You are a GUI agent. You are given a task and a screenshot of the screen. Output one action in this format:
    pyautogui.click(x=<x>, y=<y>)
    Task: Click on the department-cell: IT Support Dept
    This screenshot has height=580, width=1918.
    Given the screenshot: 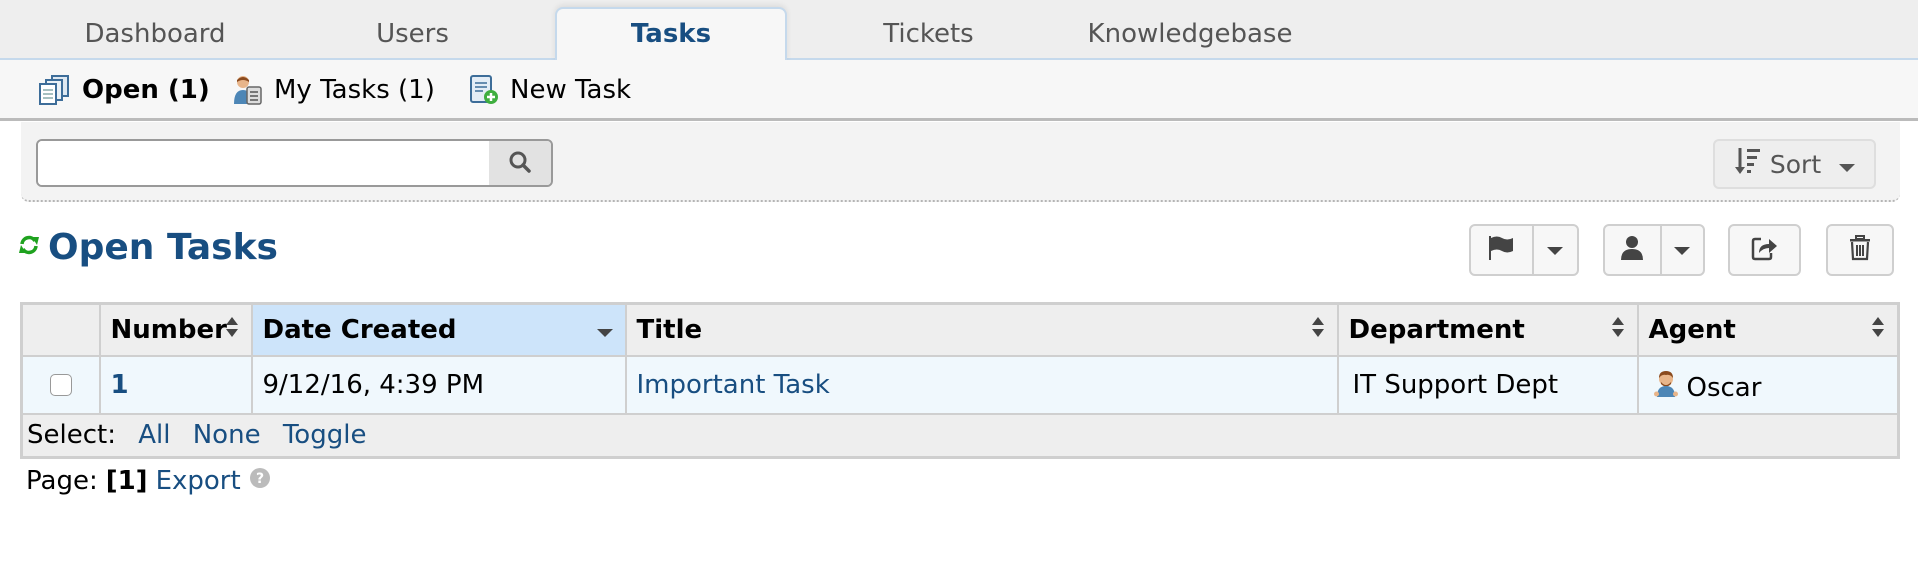 What is the action you would take?
    pyautogui.click(x=1487, y=384)
    